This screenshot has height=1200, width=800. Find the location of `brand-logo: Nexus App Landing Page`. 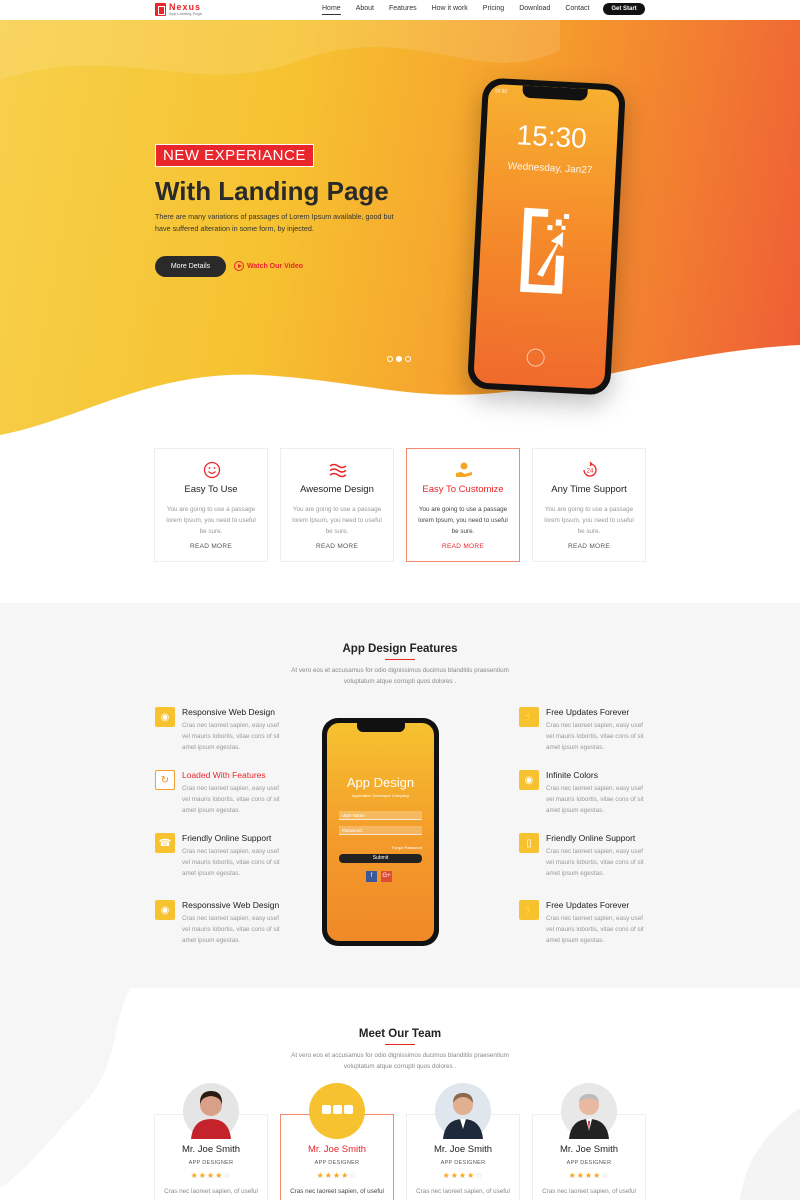

brand-logo: Nexus App Landing Page is located at coordinates (178, 9).